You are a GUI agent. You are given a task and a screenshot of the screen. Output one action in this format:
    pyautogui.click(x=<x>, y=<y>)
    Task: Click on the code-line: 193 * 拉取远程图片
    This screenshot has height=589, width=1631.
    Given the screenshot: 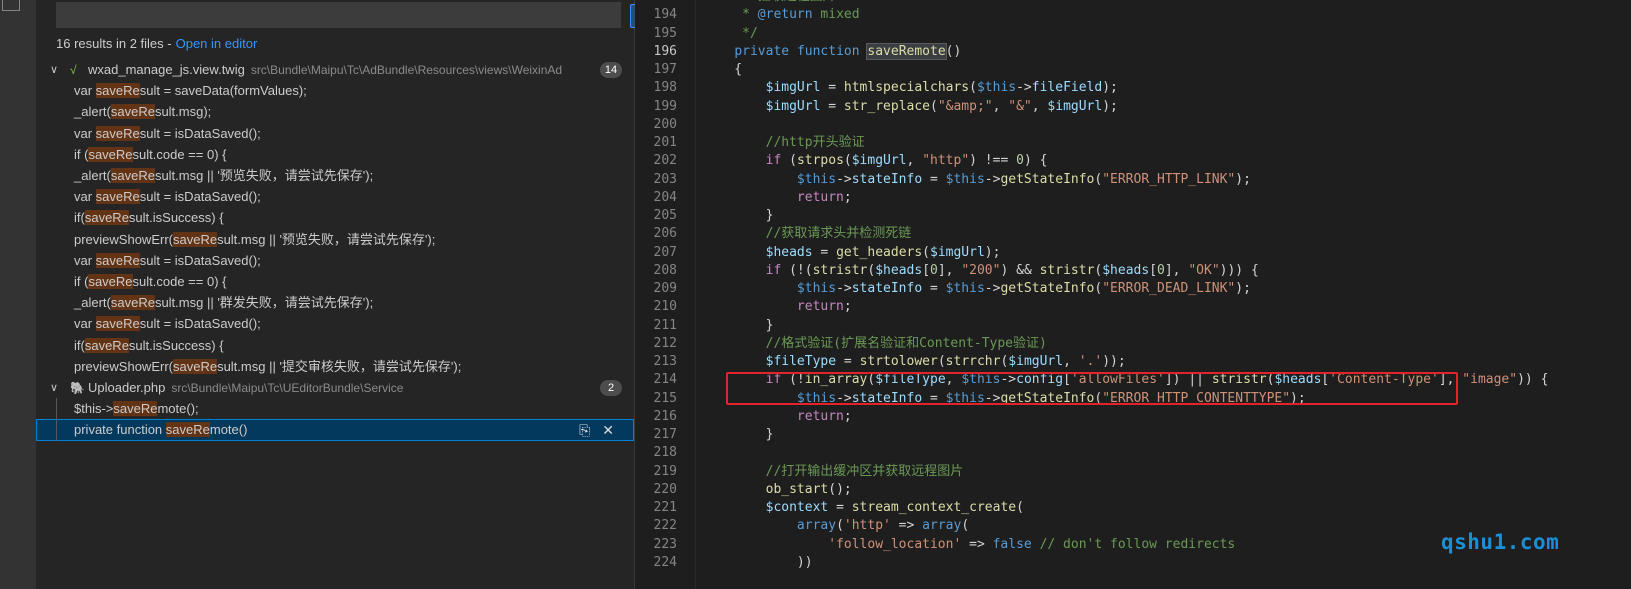 What is the action you would take?
    pyautogui.click(x=1133, y=3)
    